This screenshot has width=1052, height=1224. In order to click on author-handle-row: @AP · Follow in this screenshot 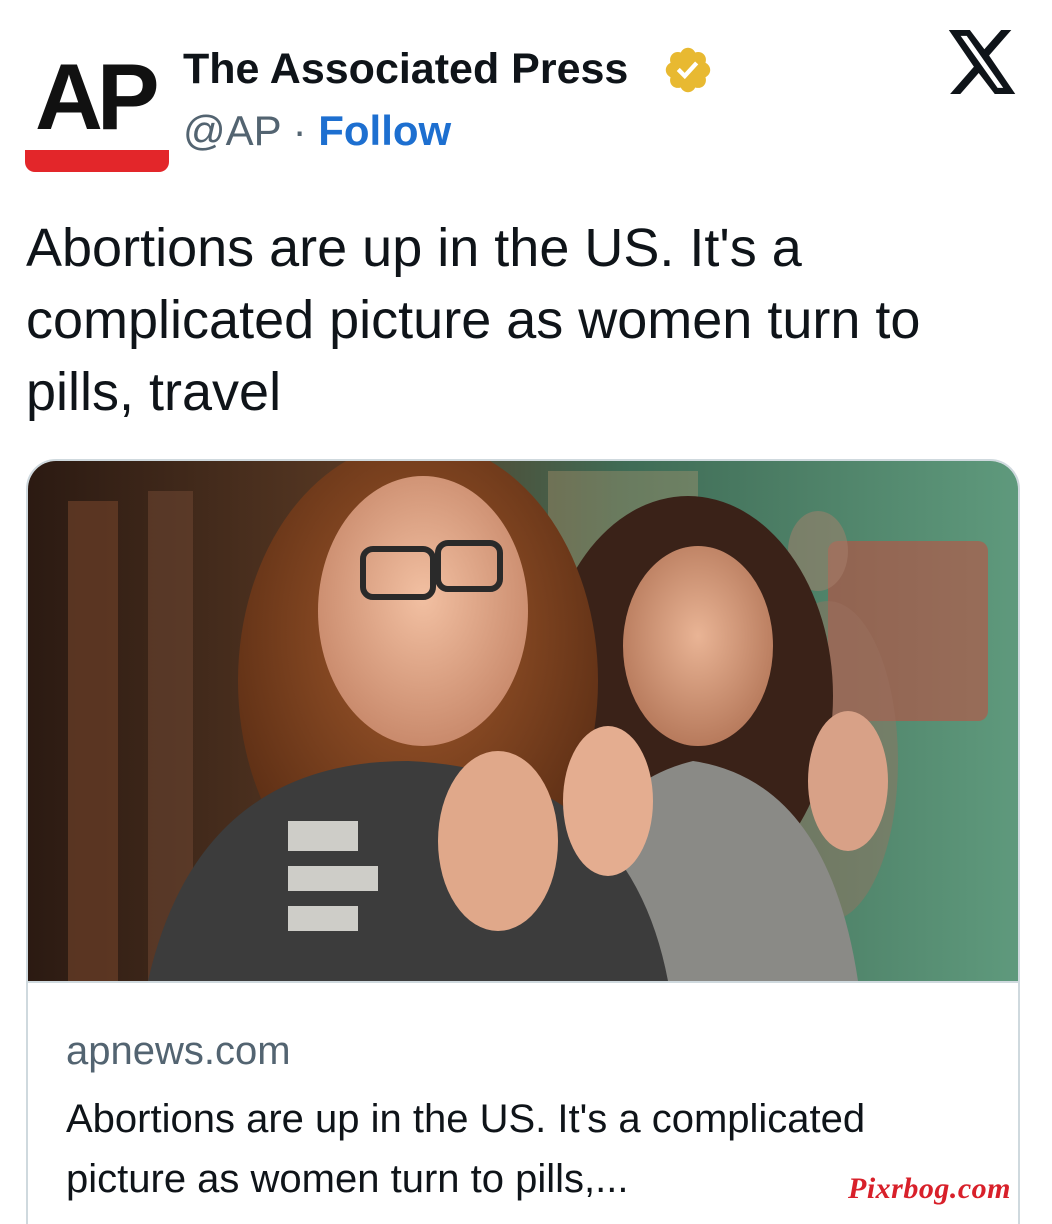, I will do `click(317, 131)`.